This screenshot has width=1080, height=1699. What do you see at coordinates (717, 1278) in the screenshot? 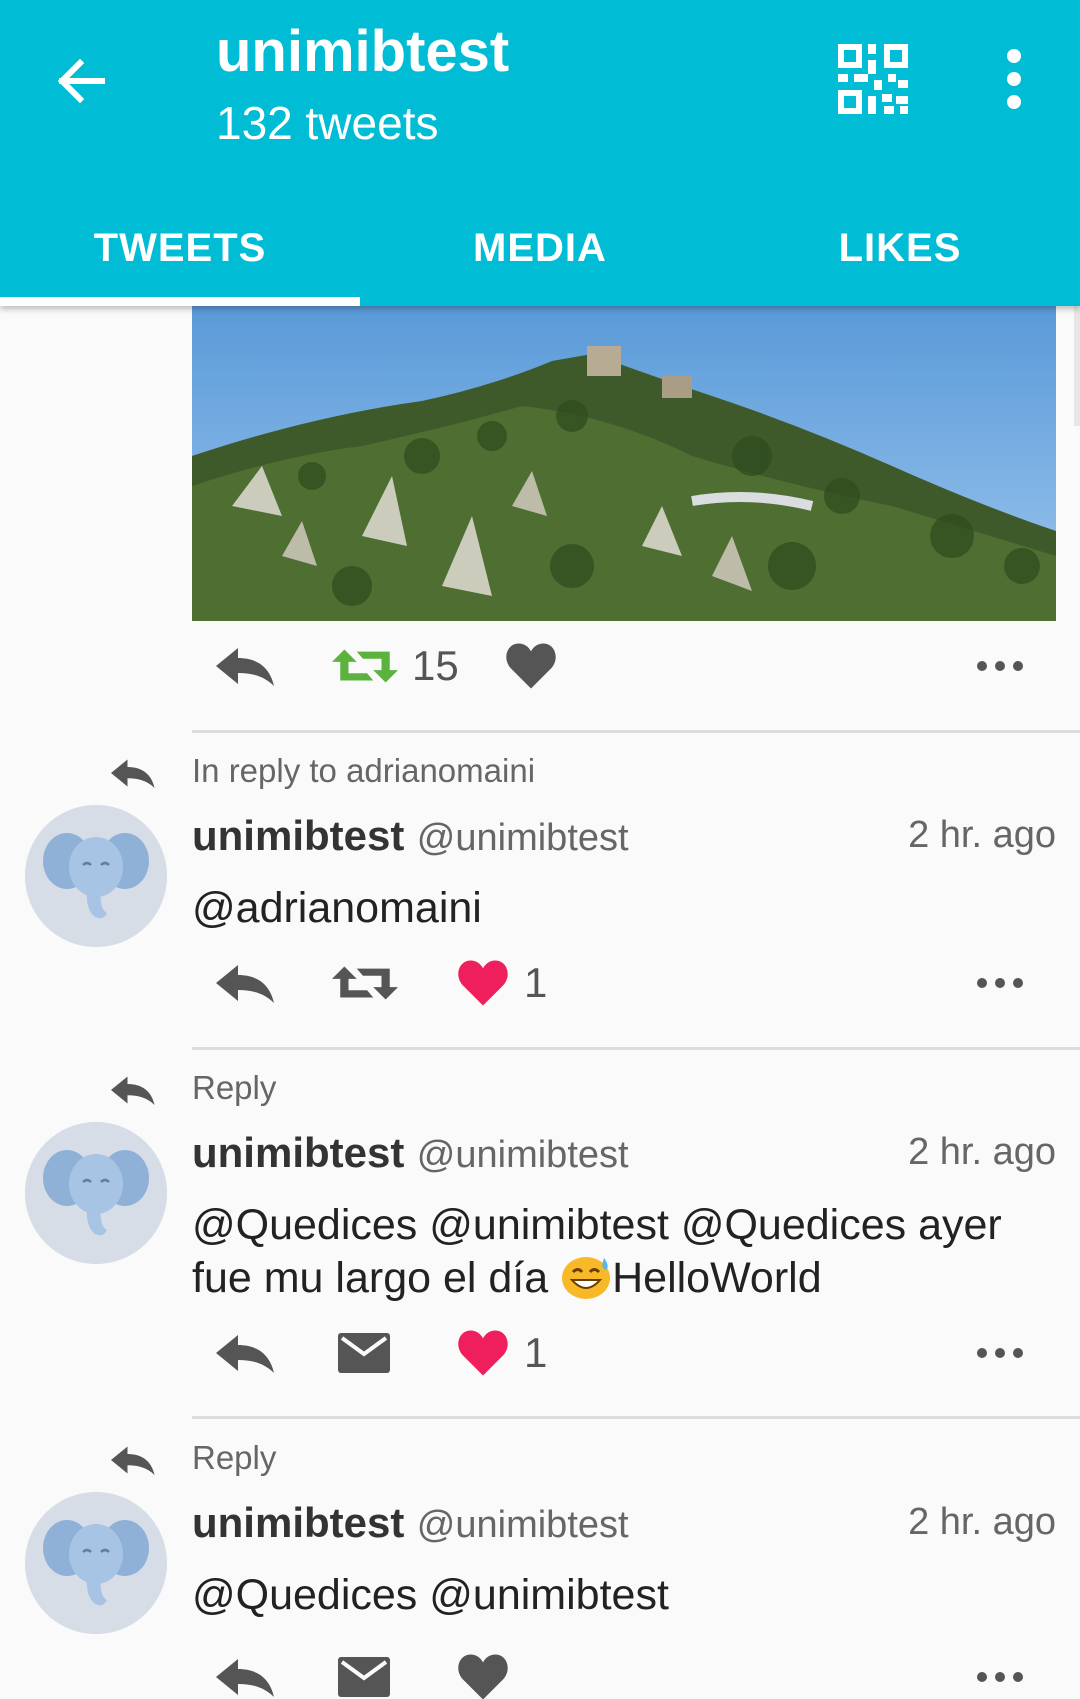
I see `tweet-text-segment: HelloWorld` at bounding box center [717, 1278].